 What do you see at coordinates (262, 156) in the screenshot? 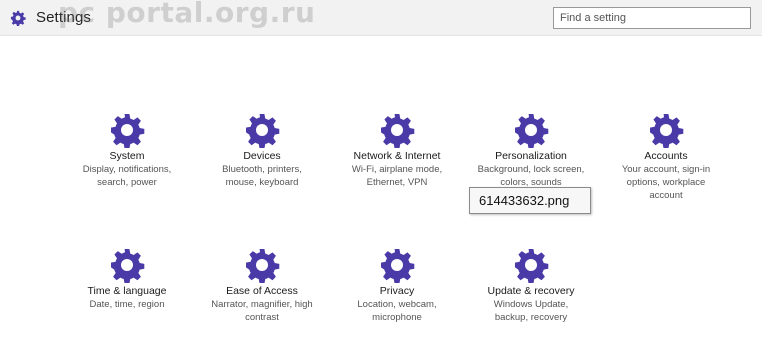
I see `tile-title: Devices` at bounding box center [262, 156].